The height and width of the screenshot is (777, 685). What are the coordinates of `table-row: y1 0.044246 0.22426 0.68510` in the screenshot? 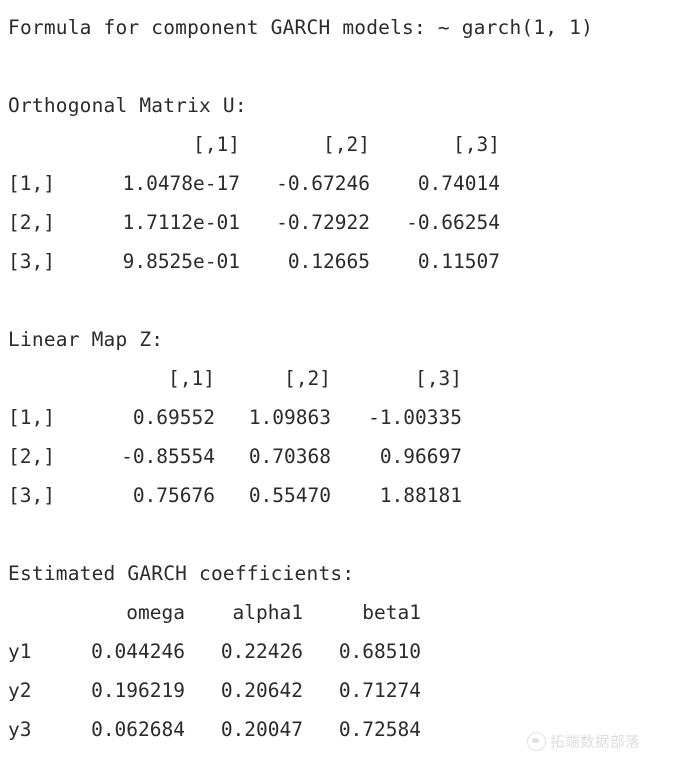 It's located at (346, 651).